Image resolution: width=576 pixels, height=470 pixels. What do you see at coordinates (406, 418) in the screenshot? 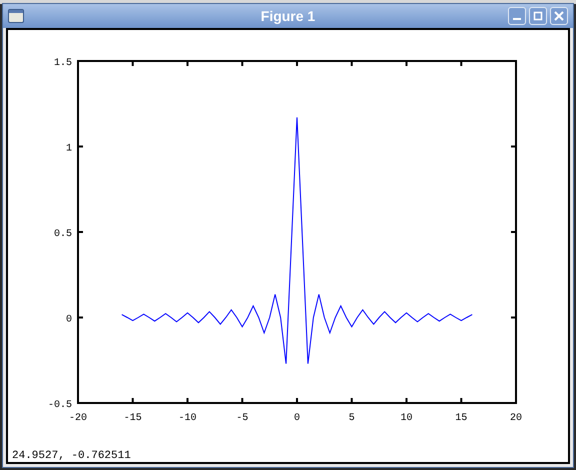
I see `x-tick-label: 10` at bounding box center [406, 418].